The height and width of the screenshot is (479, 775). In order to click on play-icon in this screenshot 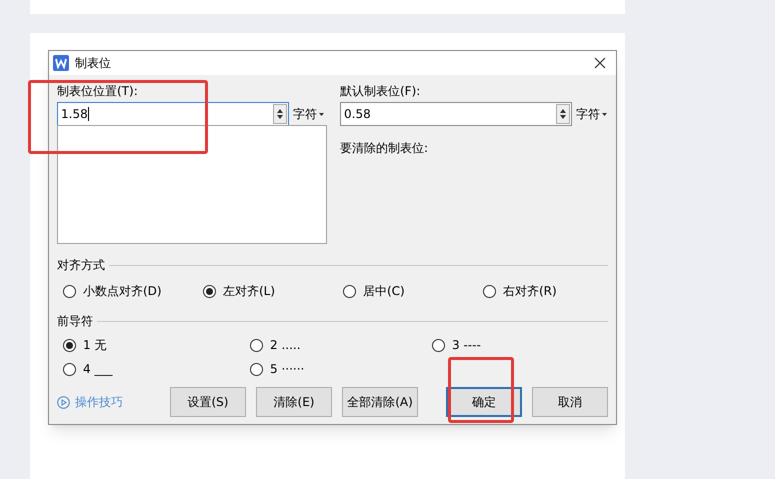, I will do `click(63, 402)`.